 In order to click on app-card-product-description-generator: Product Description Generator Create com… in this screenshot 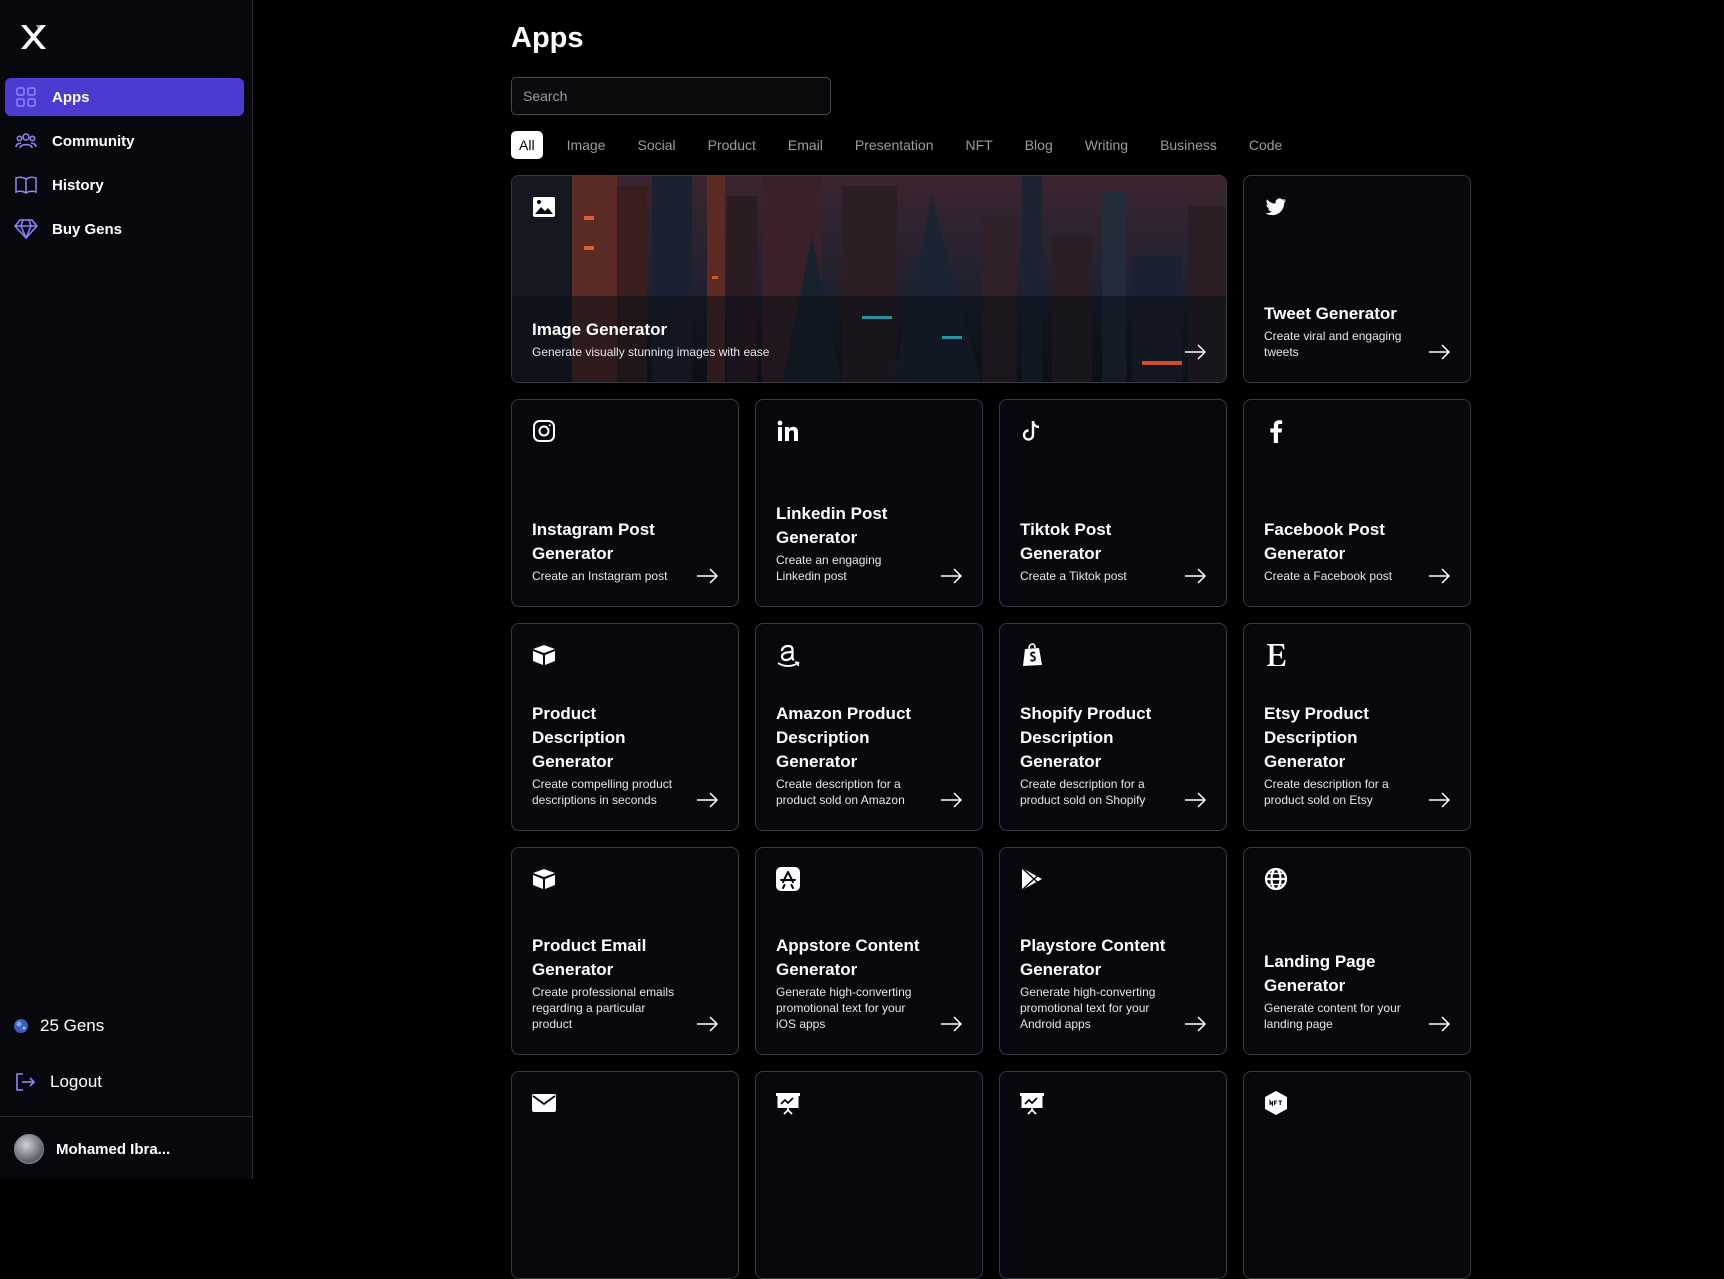, I will do `click(625, 727)`.